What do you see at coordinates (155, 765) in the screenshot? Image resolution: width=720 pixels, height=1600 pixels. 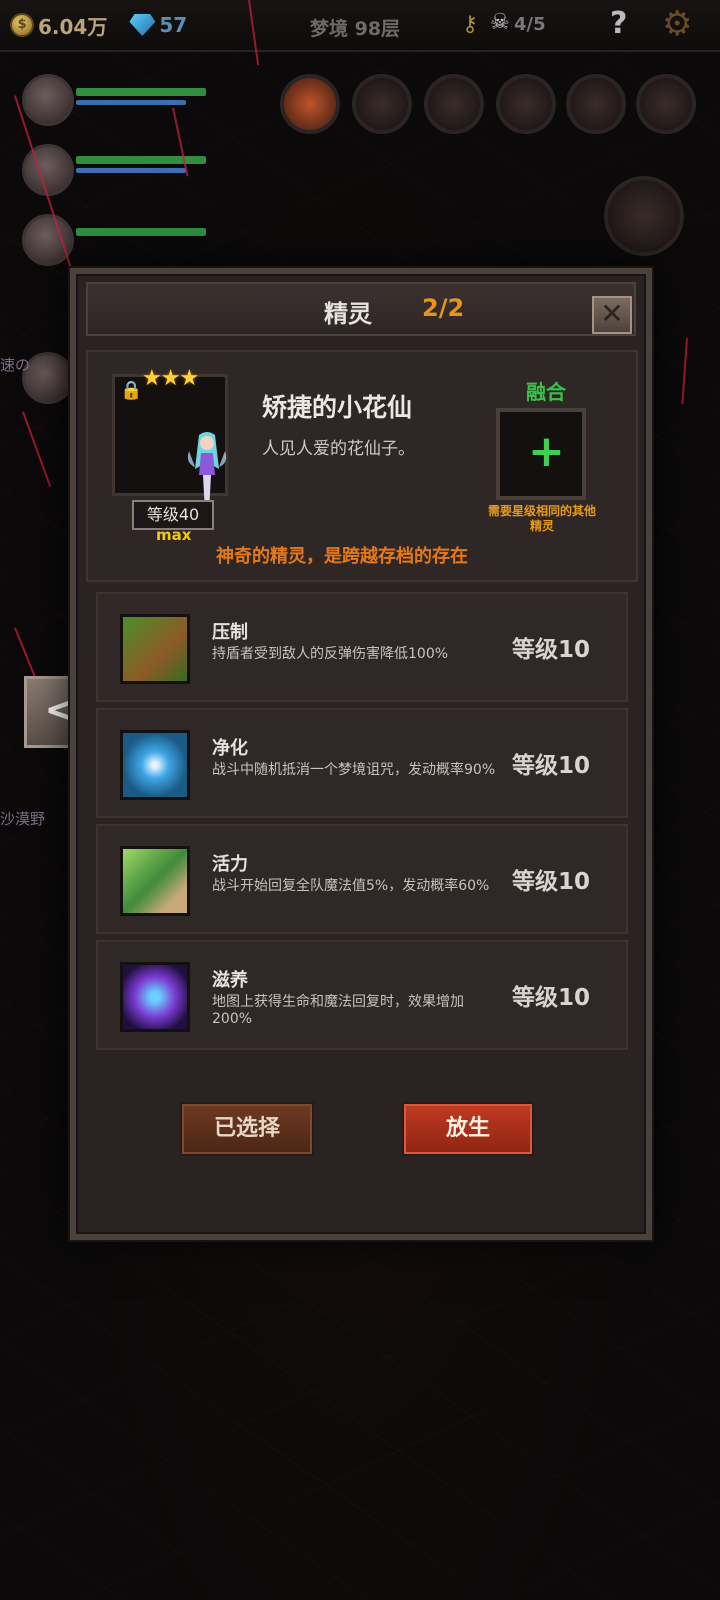 I see `flower-skill-icon` at bounding box center [155, 765].